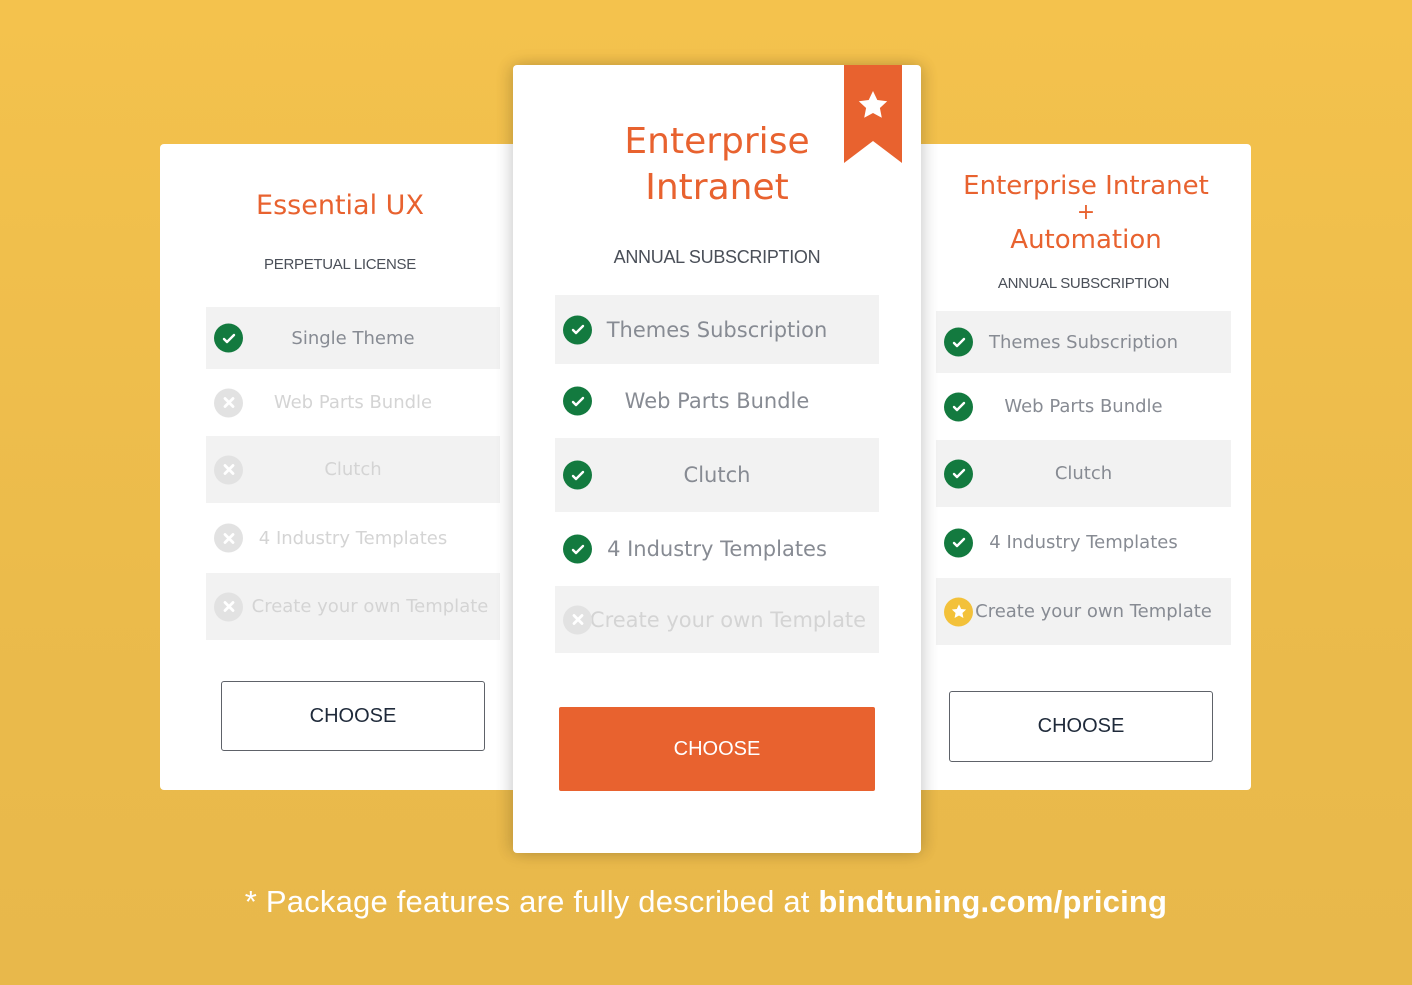 This screenshot has width=1412, height=985. I want to click on plan-title-line1: Enterprise, so click(717, 141).